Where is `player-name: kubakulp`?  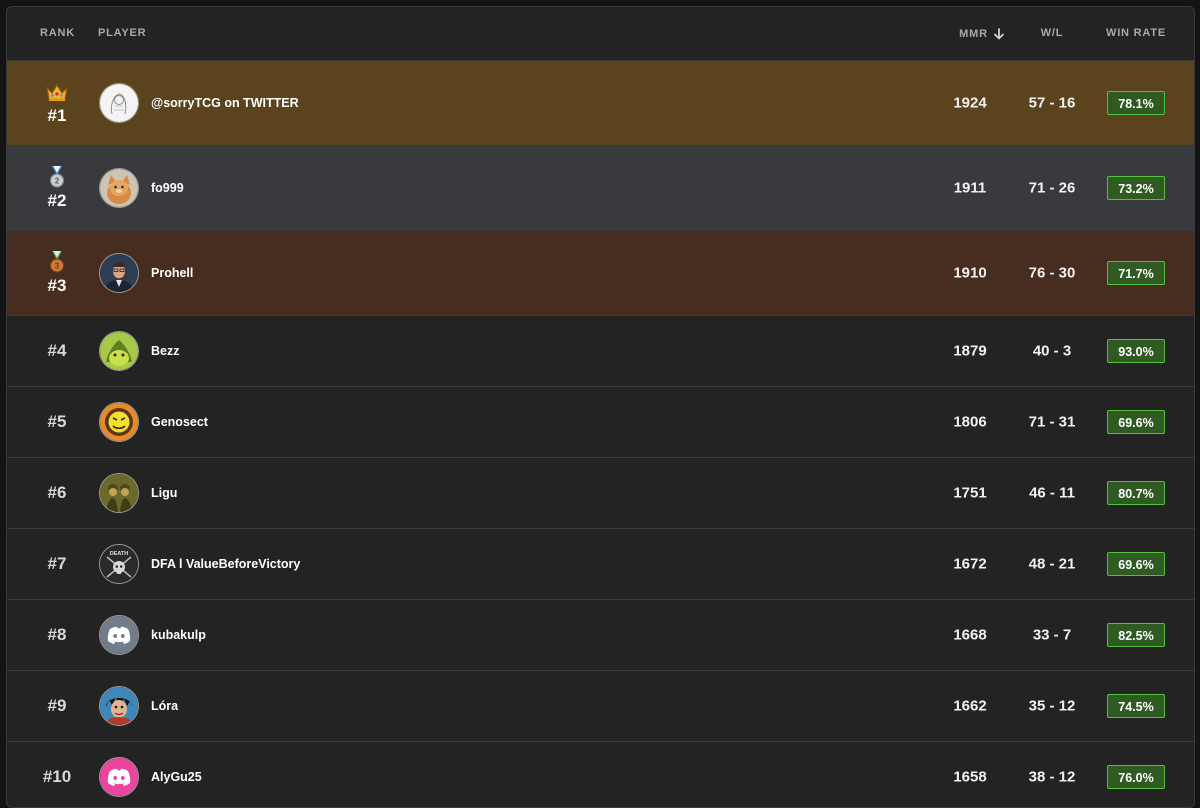 player-name: kubakulp is located at coordinates (178, 635).